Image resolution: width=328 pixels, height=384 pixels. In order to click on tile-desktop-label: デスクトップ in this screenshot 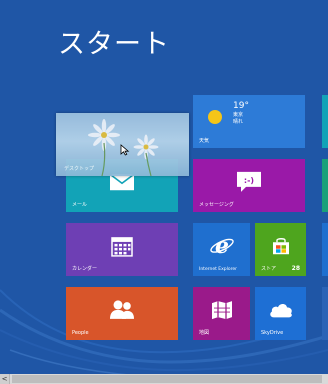, I will do `click(79, 169)`.